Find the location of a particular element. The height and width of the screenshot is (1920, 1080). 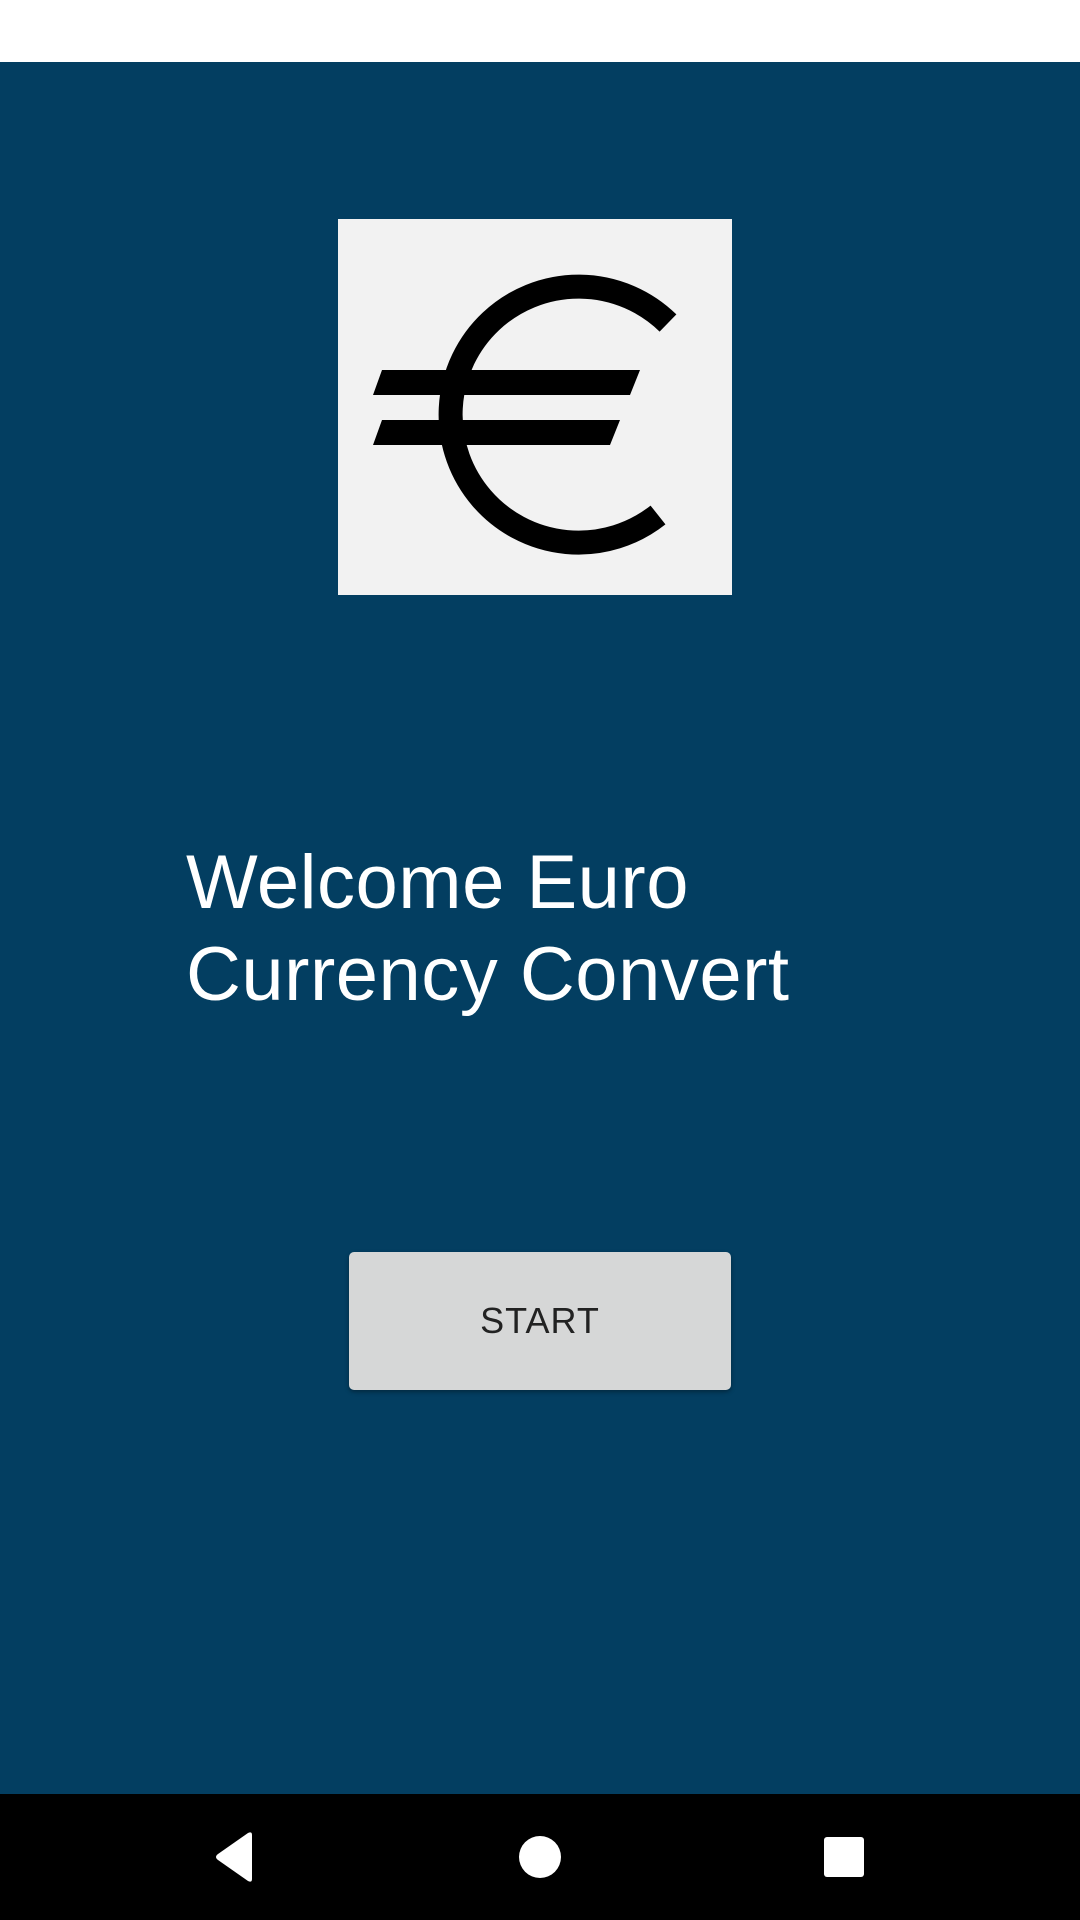

recents-square-icon is located at coordinates (844, 1857).